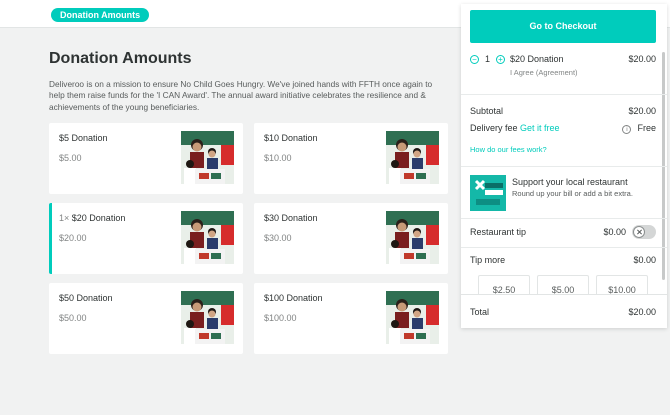 Image resolution: width=670 pixels, height=415 pixels. Describe the element at coordinates (540, 128) in the screenshot. I see `get-it-free-link: Get it free` at that location.